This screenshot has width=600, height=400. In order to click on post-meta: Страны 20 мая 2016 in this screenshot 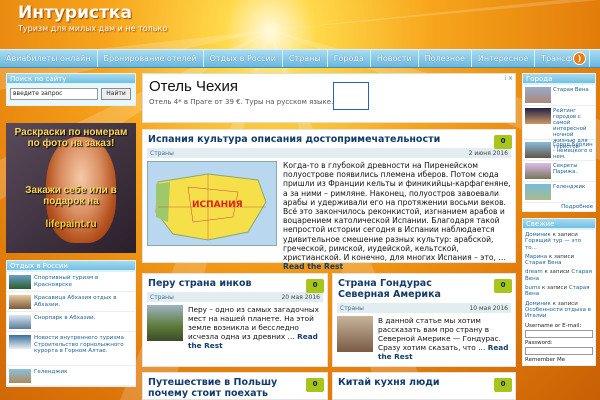, I will do `click(235, 297)`.